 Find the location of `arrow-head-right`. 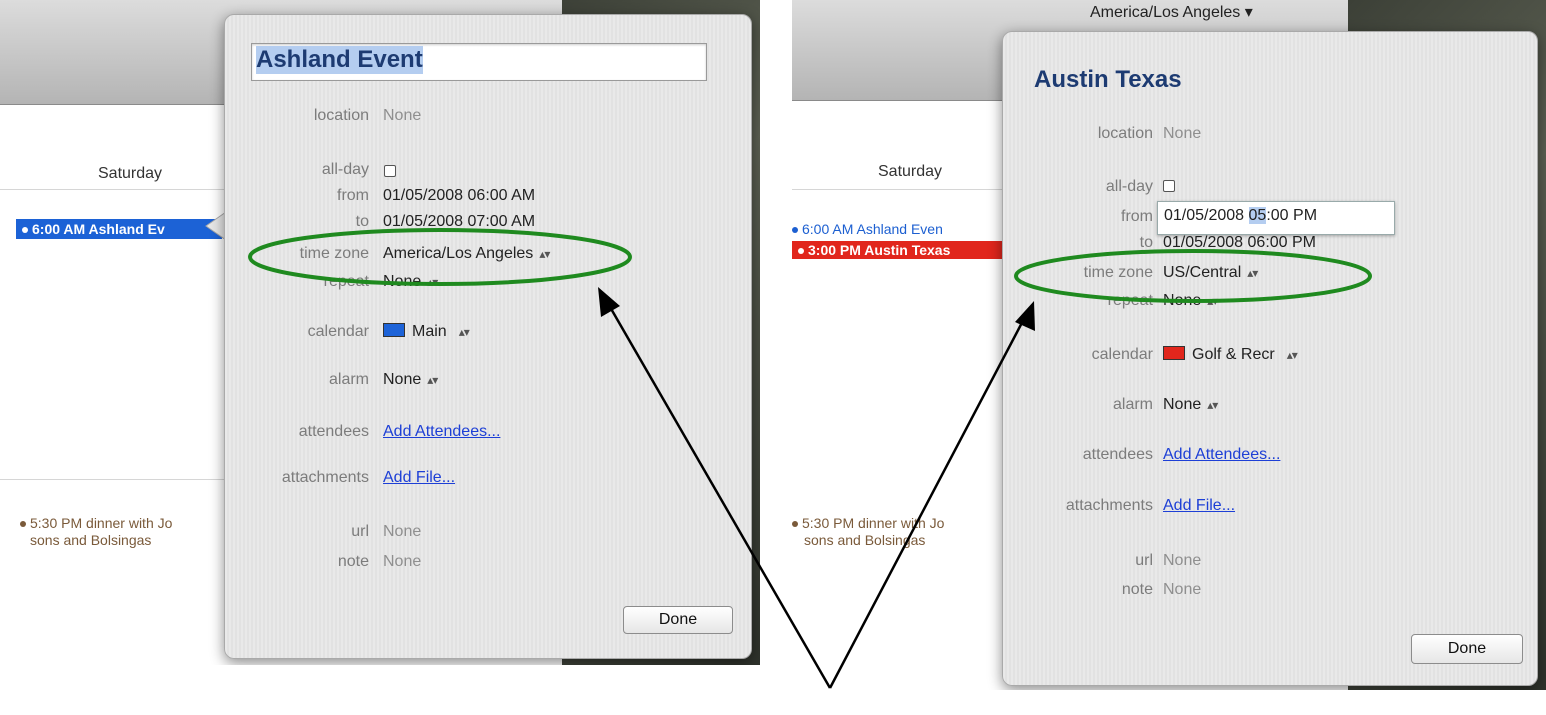

arrow-head-right is located at coordinates (1025, 316).